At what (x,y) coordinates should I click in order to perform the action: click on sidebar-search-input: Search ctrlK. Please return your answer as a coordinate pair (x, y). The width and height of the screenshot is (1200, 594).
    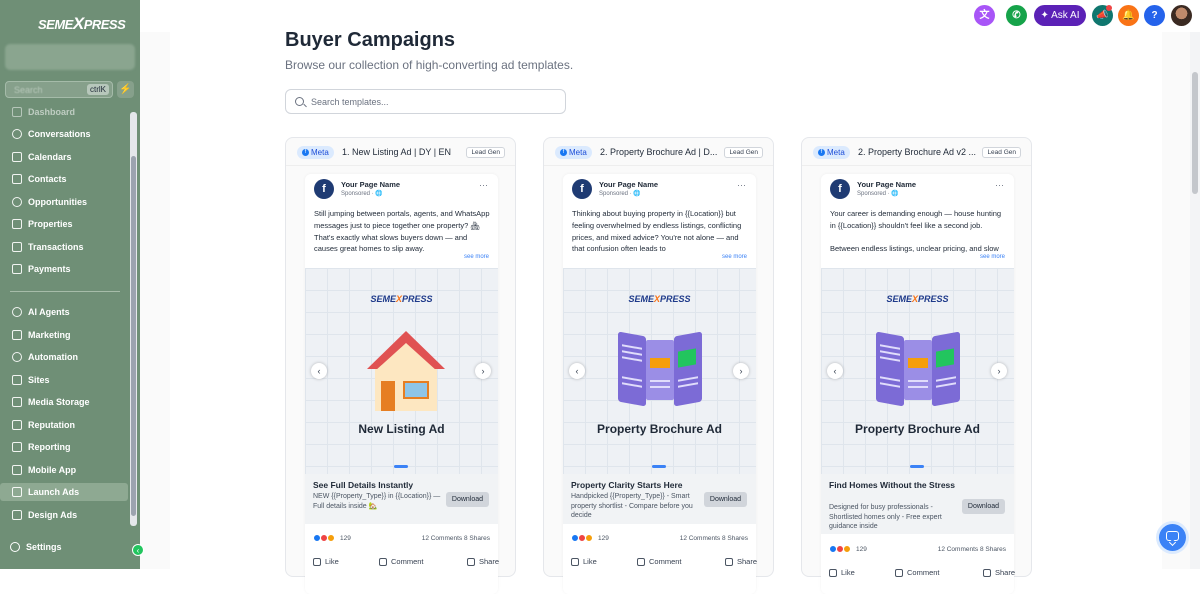
    Looking at the image, I should click on (59, 89).